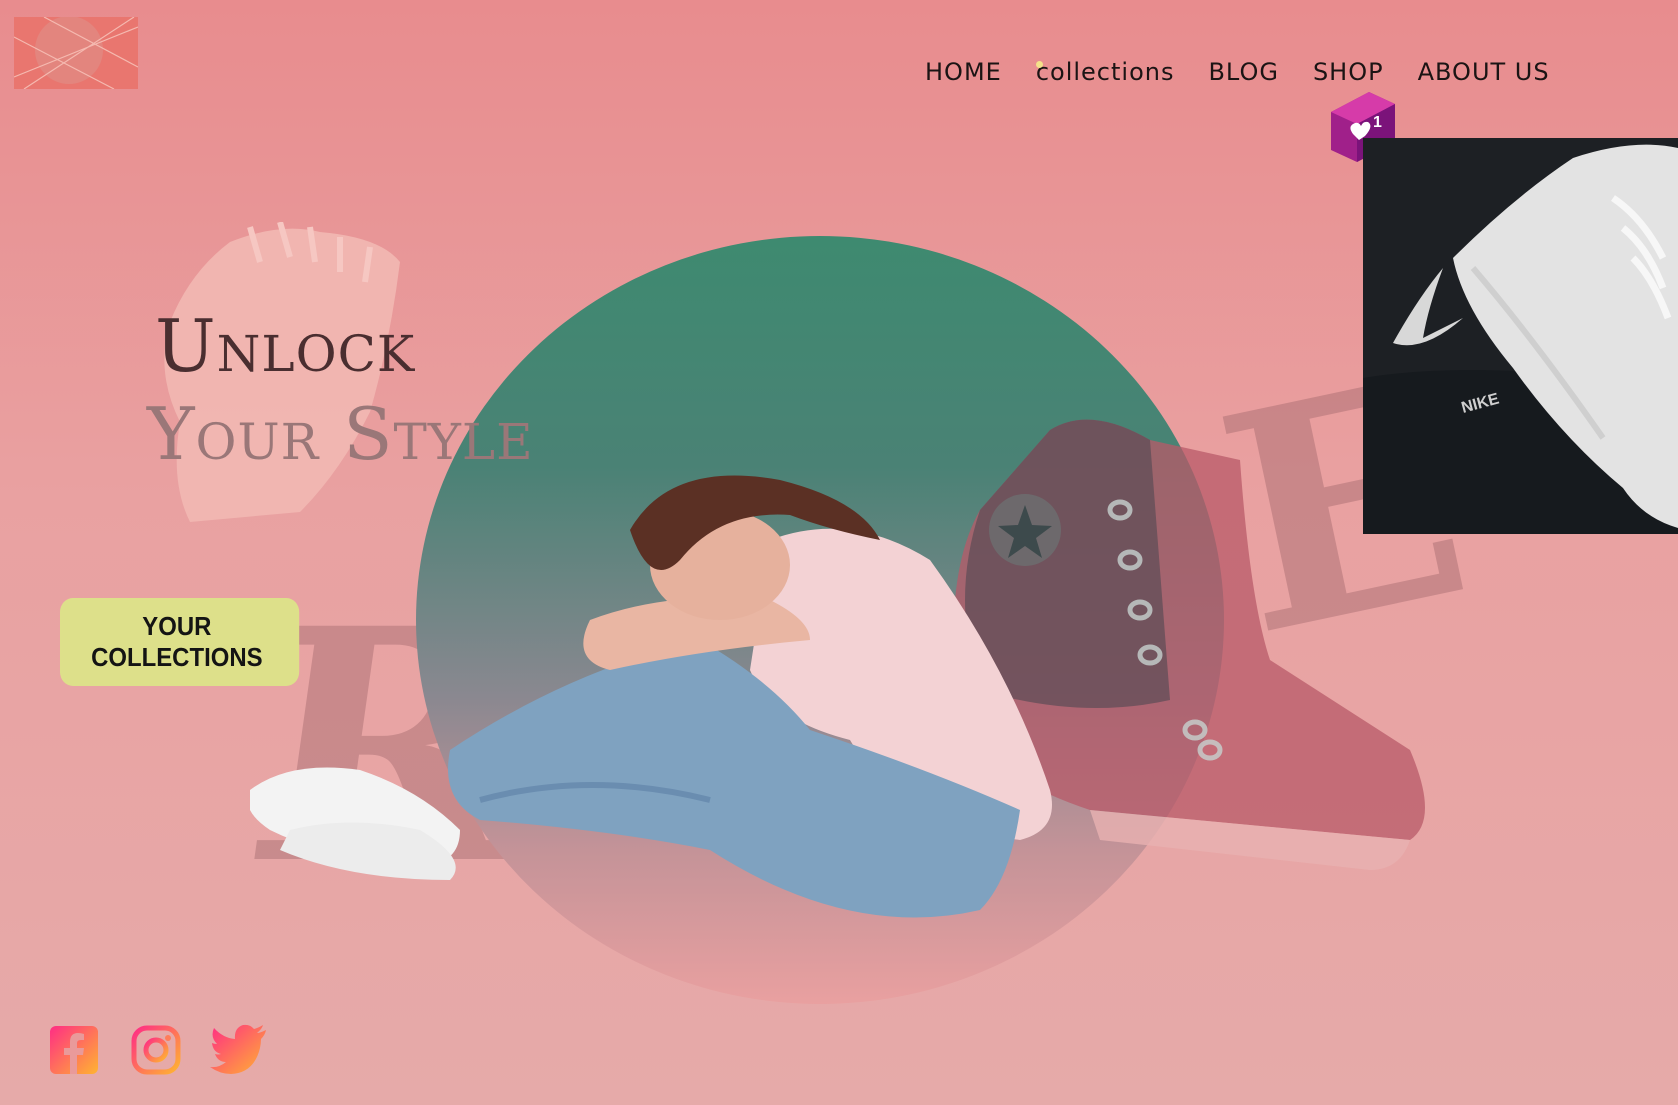  Describe the element at coordinates (1377, 122) in the screenshot. I see `notification-count: 1` at that location.